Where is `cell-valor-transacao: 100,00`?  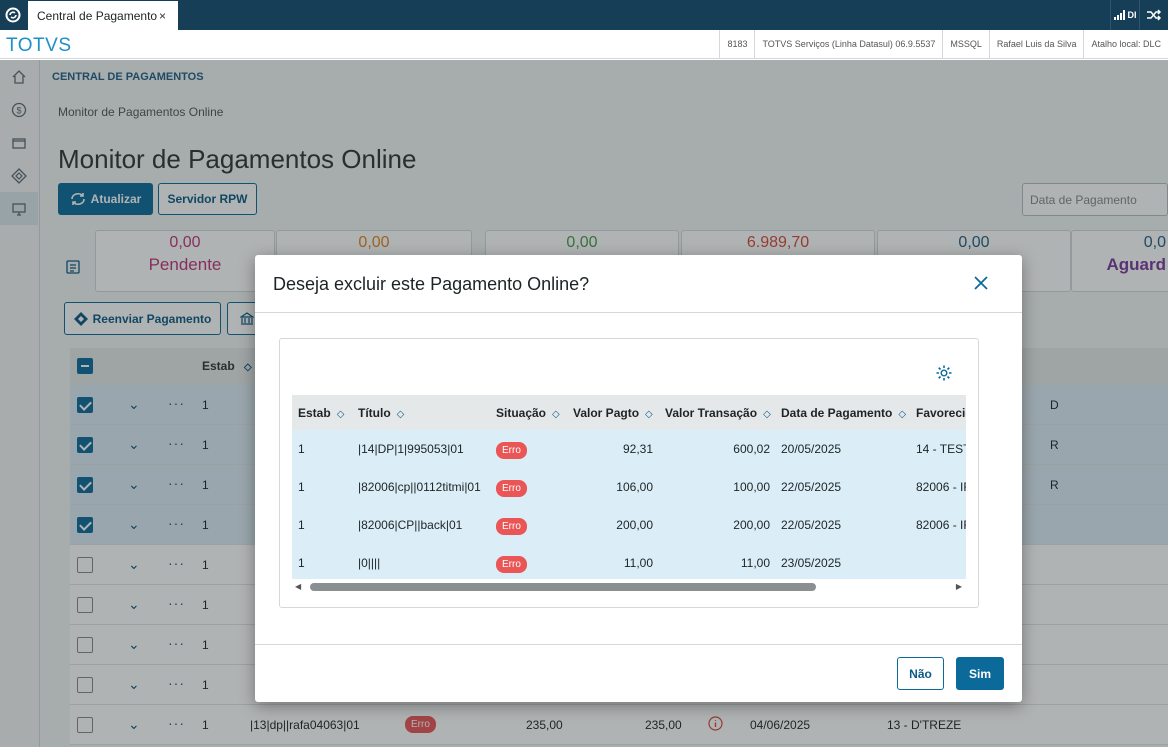
cell-valor-transacao: 100,00 is located at coordinates (751, 487).